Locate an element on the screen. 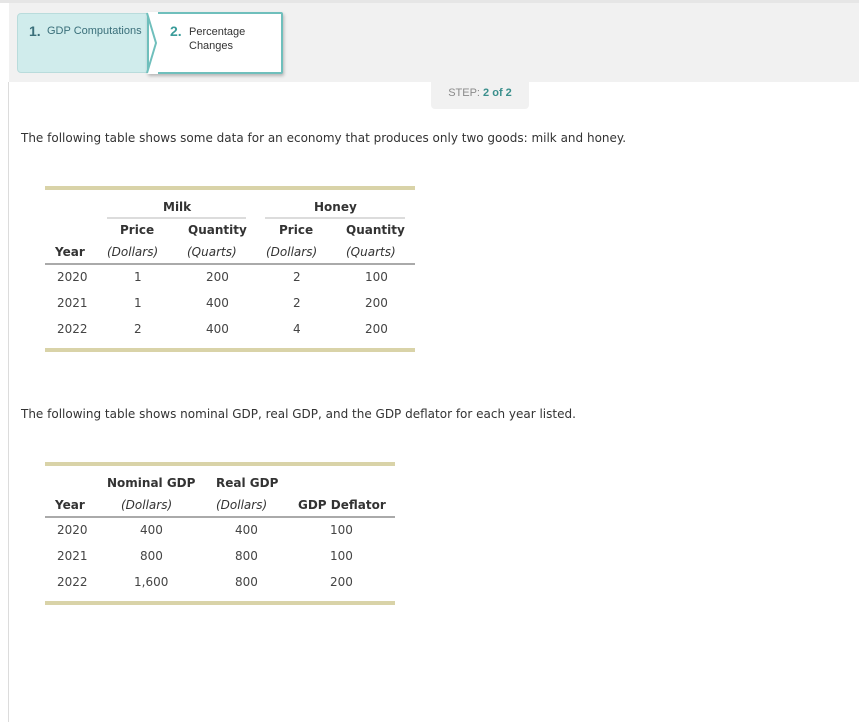 The height and width of the screenshot is (722, 859). table1-bottom-rule is located at coordinates (230, 350).